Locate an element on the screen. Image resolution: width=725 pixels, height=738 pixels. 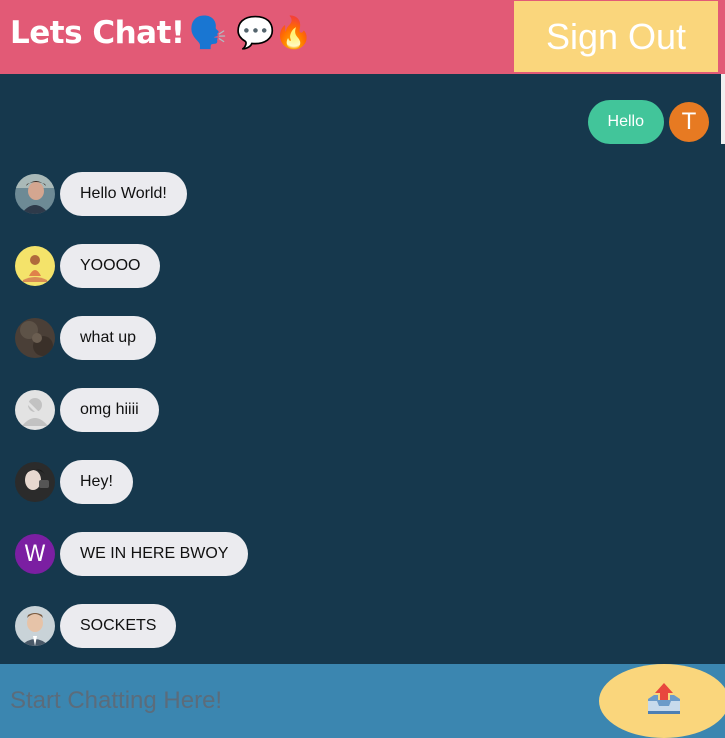
avatar: T is located at coordinates (689, 122).